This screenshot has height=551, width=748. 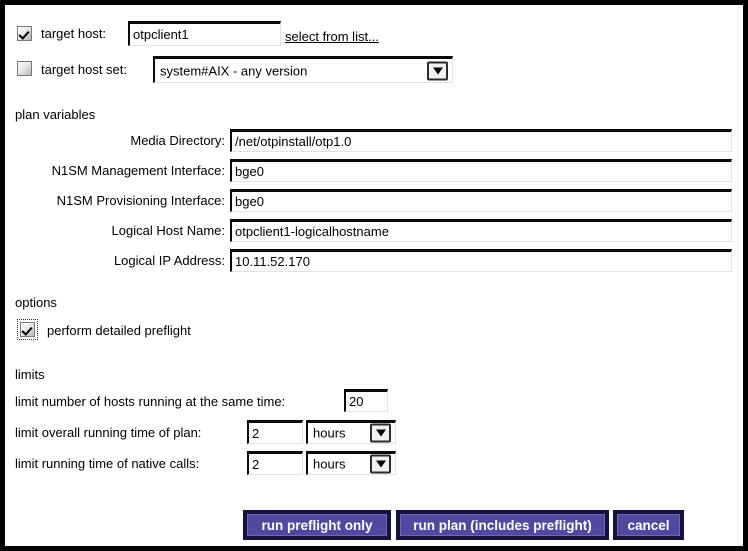 I want to click on n1sm-management-interface-input, so click(x=481, y=170).